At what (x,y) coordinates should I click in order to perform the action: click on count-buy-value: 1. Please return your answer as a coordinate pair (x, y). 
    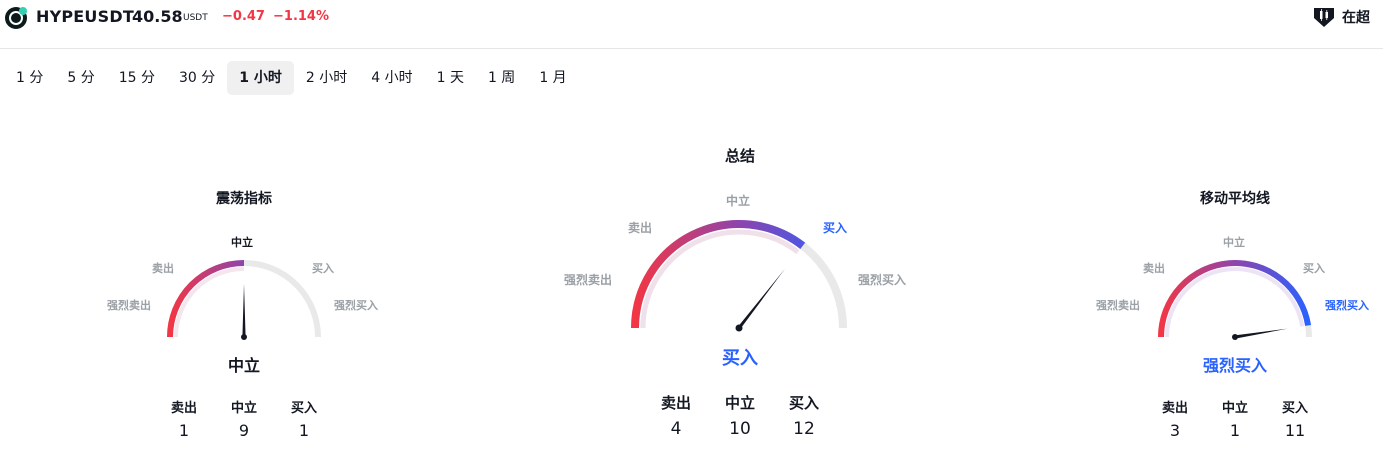
    Looking at the image, I should click on (304, 430).